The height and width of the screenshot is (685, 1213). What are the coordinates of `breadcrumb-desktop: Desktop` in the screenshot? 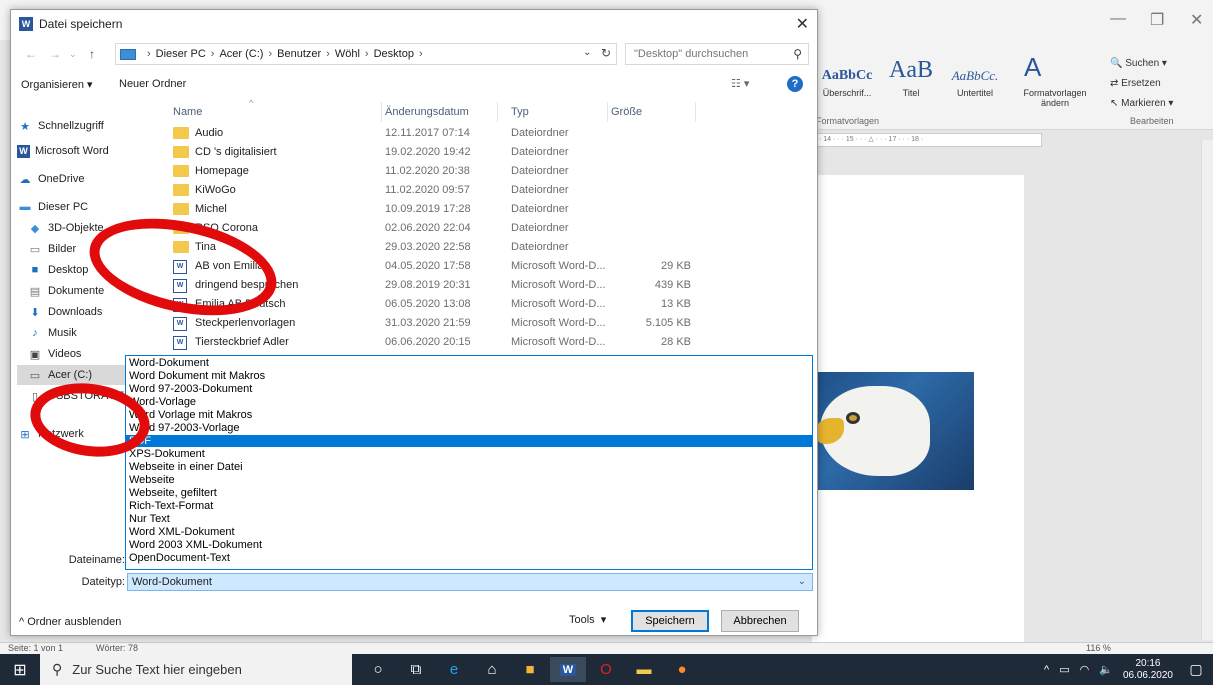 It's located at (394, 54).